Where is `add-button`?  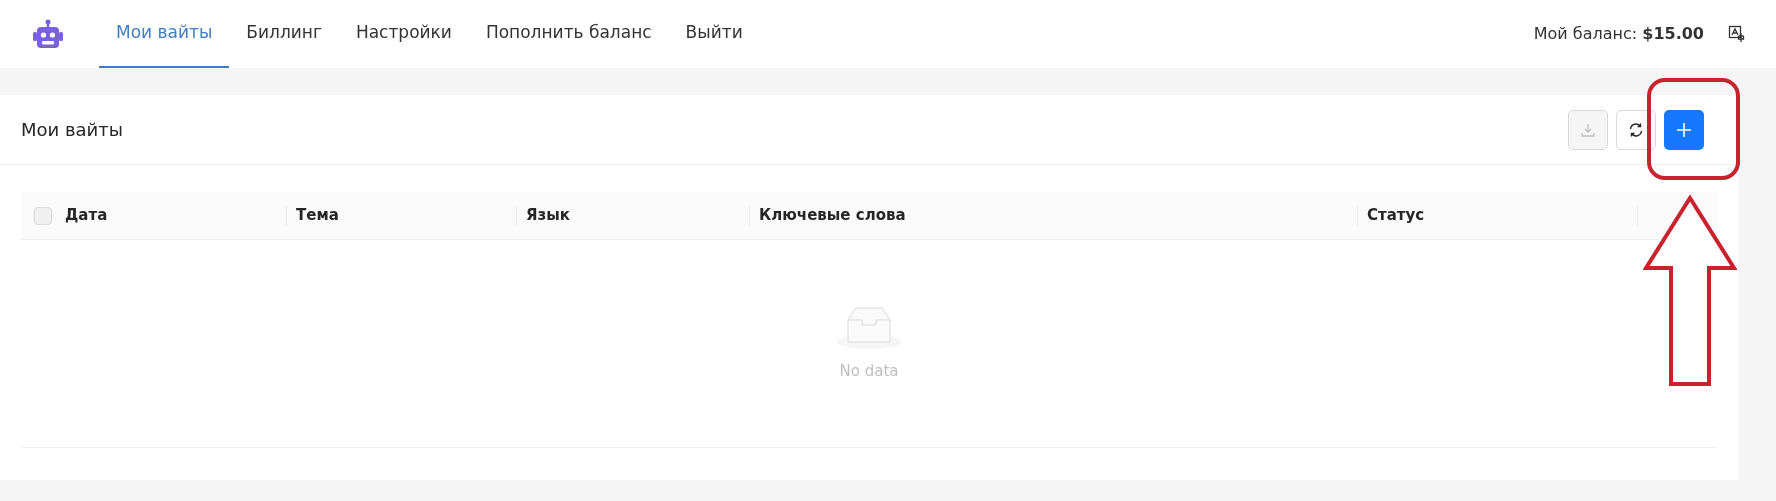 add-button is located at coordinates (1684, 129).